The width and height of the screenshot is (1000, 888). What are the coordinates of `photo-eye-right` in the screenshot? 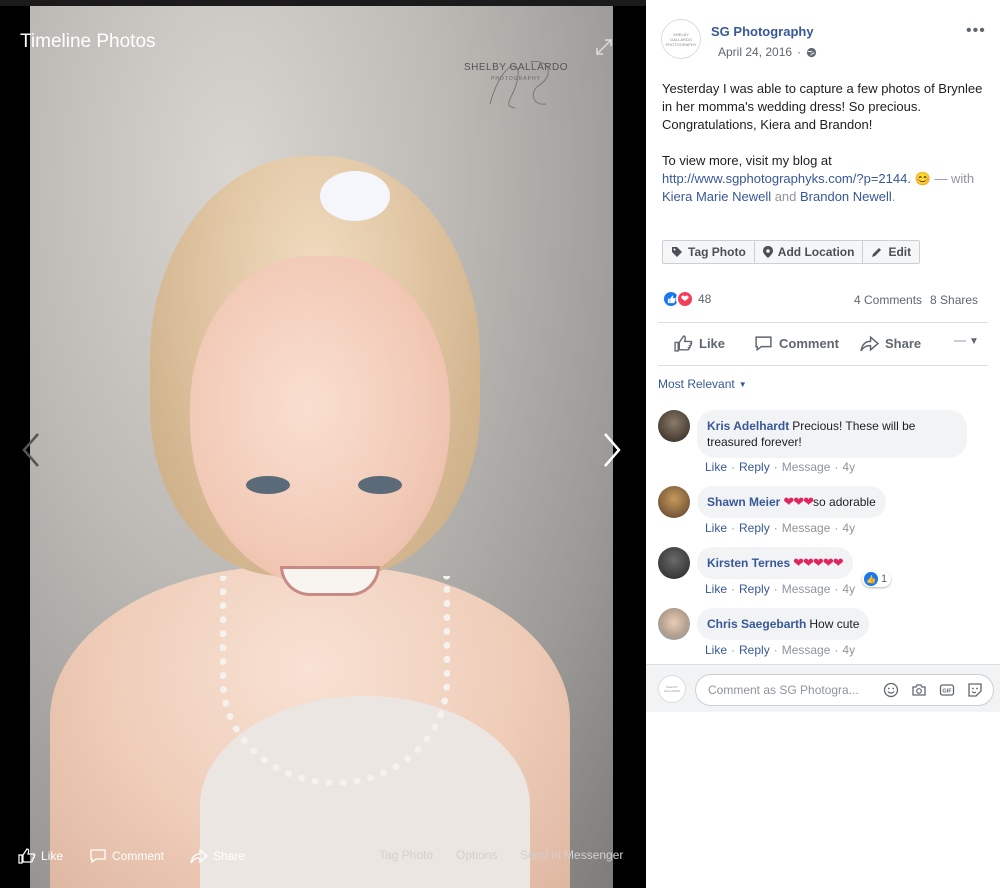 It's located at (380, 485).